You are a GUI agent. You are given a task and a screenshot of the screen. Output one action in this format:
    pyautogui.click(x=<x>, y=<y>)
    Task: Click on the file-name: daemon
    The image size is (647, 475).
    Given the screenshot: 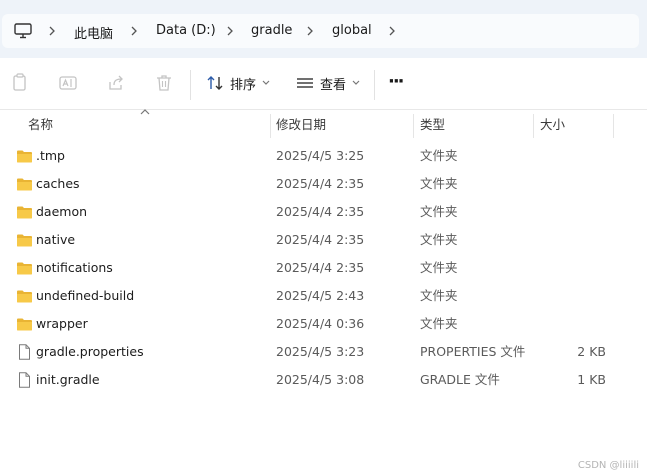 What is the action you would take?
    pyautogui.click(x=62, y=211)
    